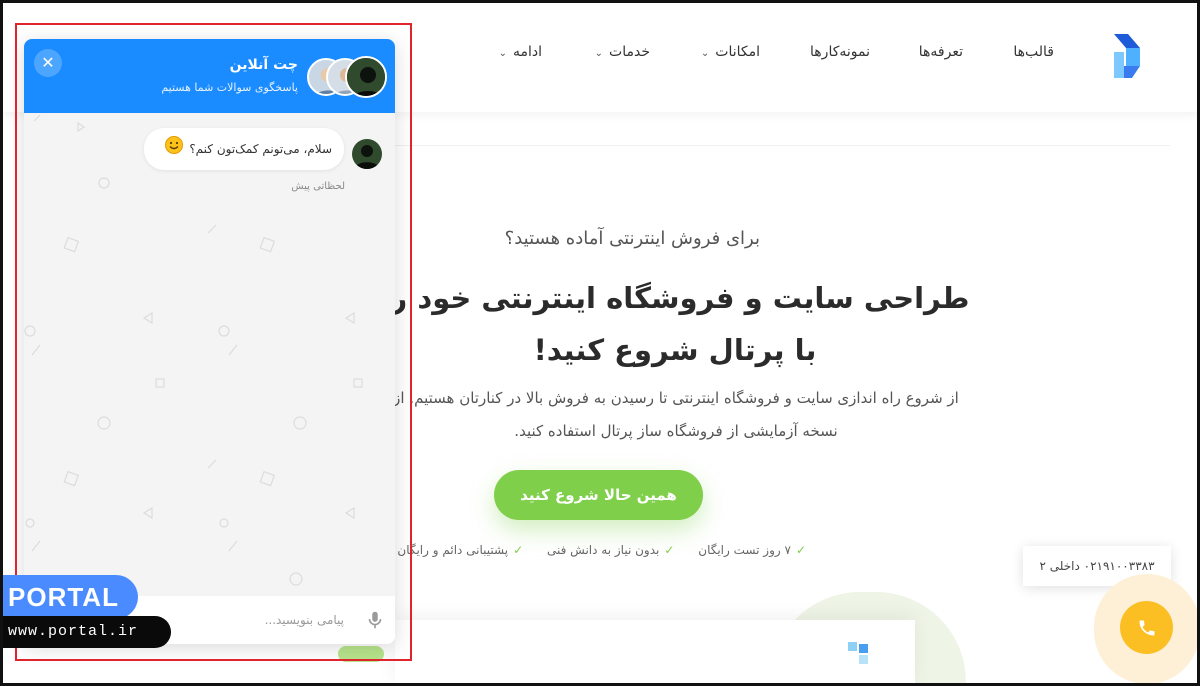  What do you see at coordinates (840, 52) in the screenshot?
I see `nav-item-portfolio: نمونه‌کارها` at bounding box center [840, 52].